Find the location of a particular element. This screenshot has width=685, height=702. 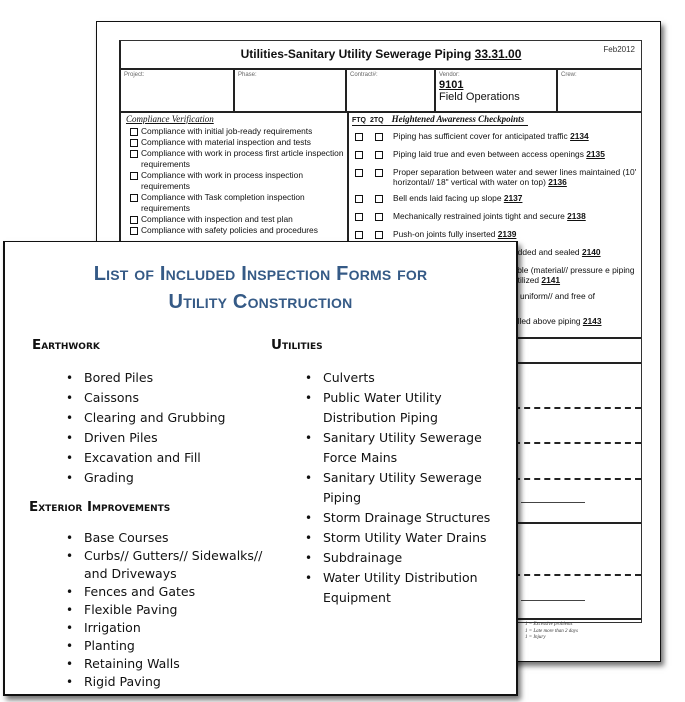

checkpoints-header: FTQ 2TQ Heightened Awareness Checkpoints is located at coordinates (440, 120).